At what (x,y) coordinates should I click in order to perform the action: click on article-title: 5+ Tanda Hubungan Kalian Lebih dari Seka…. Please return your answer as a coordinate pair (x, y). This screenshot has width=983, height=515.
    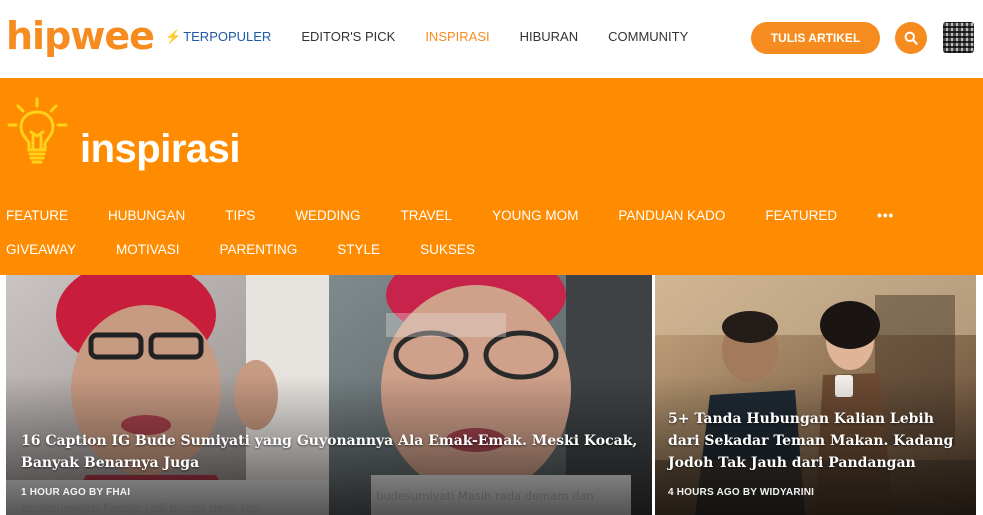
    Looking at the image, I should click on (813, 441).